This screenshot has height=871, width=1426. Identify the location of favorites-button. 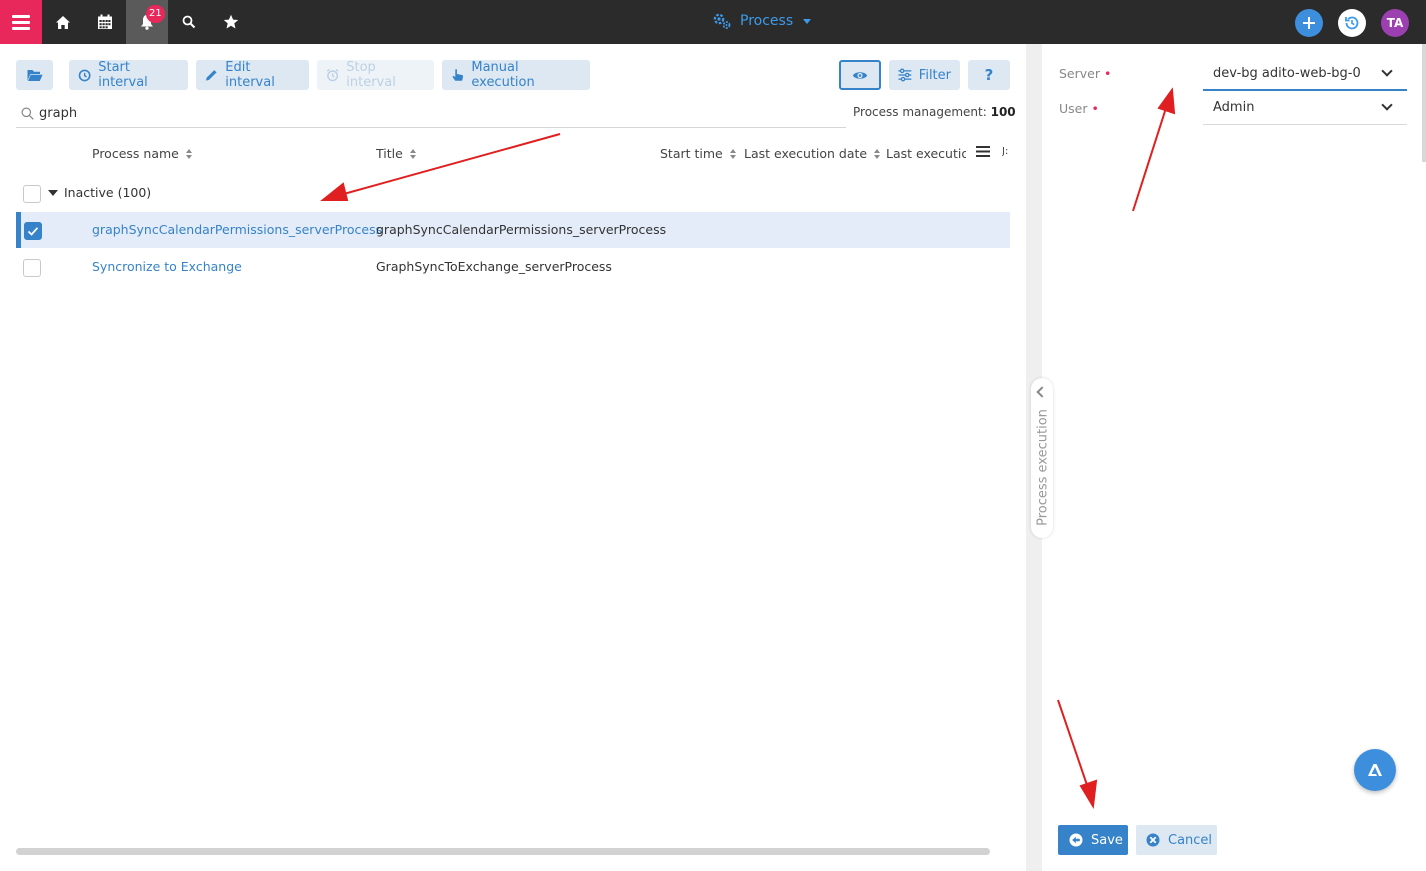
(231, 22).